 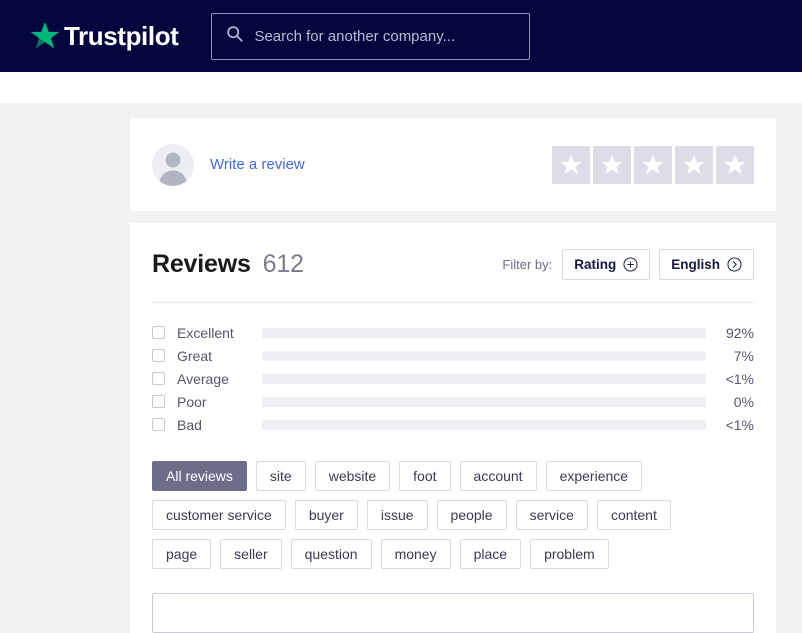 I want to click on tag-problem: problem, so click(x=569, y=554).